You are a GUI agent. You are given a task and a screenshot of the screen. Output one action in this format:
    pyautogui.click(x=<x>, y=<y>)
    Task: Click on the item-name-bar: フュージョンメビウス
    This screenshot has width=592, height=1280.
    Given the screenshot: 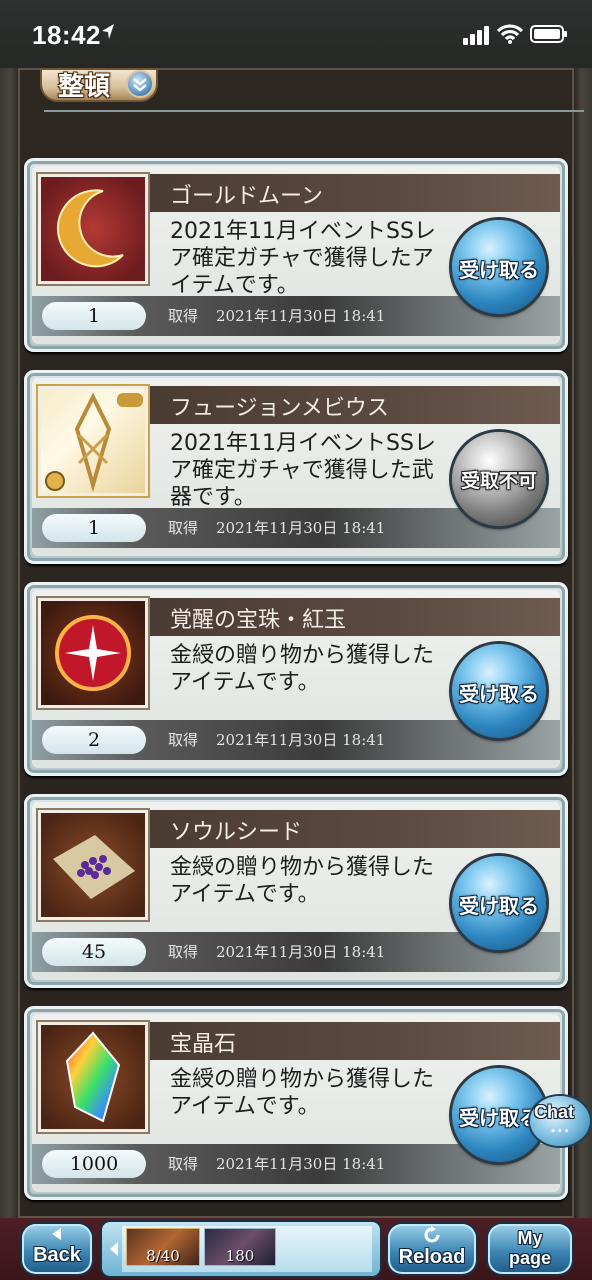 What is the action you would take?
    pyautogui.click(x=355, y=405)
    